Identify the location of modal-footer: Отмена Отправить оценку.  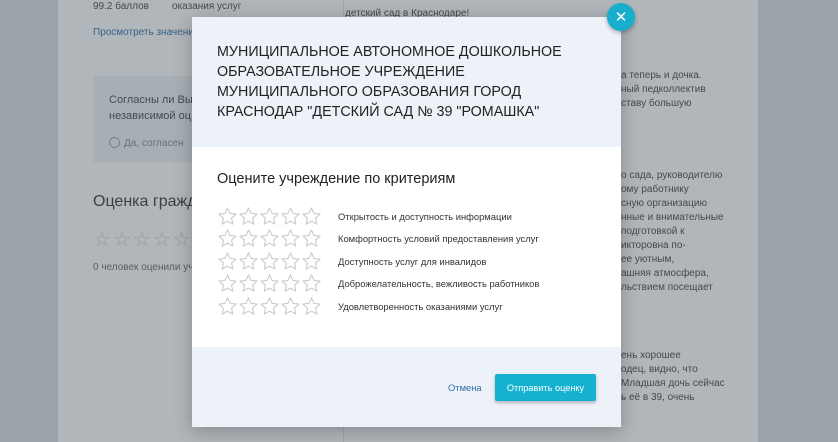
(406, 387).